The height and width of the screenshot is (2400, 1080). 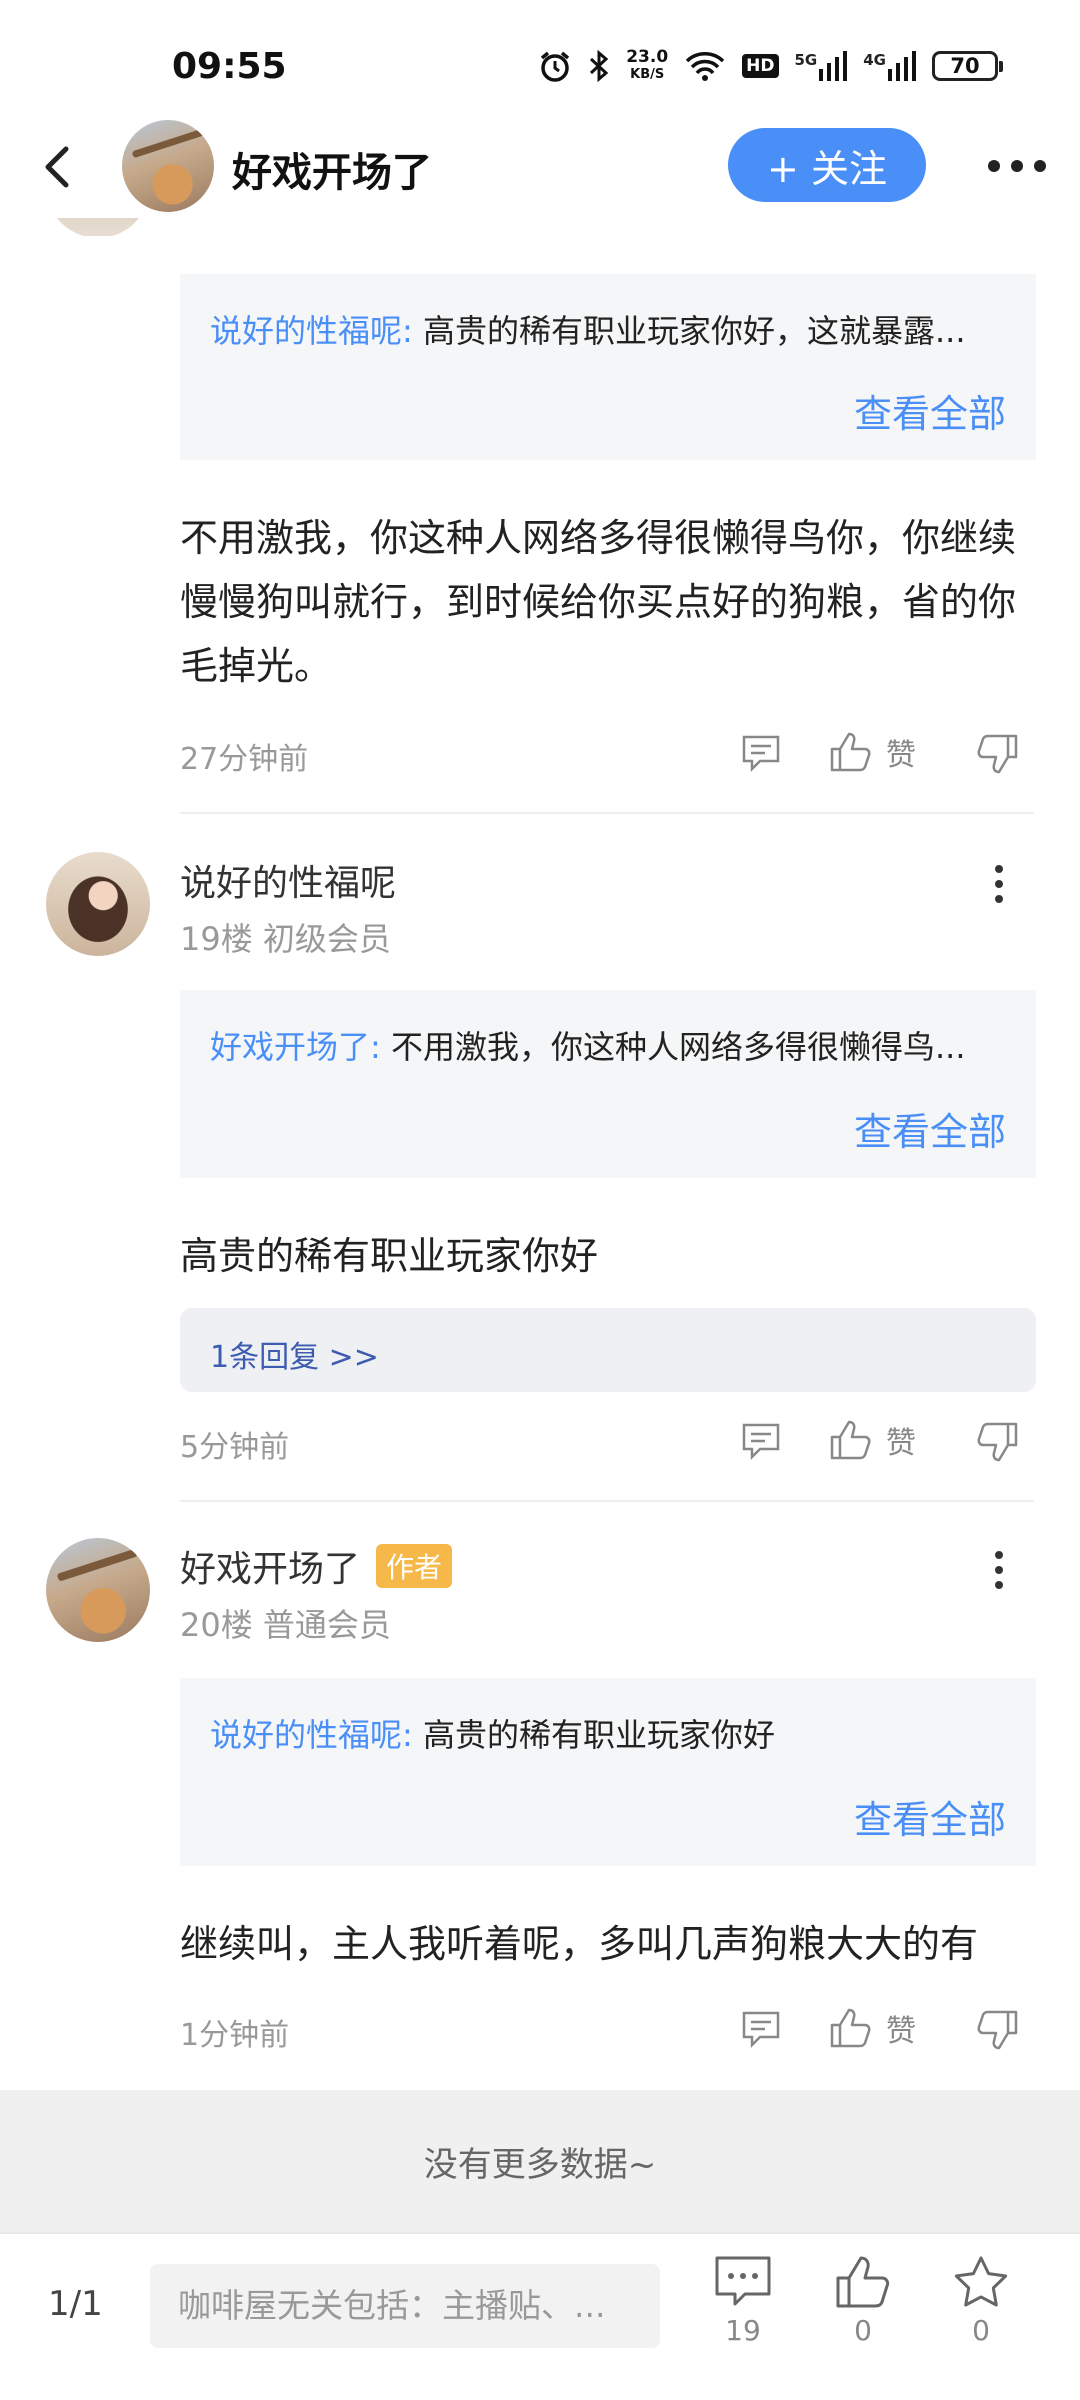 I want to click on page-indicator: 1/1, so click(x=75, y=2304).